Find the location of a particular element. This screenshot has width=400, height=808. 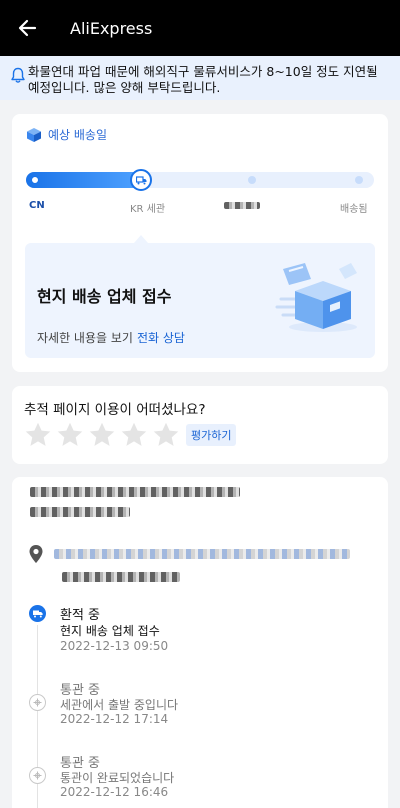

app-bar: AliExpress is located at coordinates (200, 28).